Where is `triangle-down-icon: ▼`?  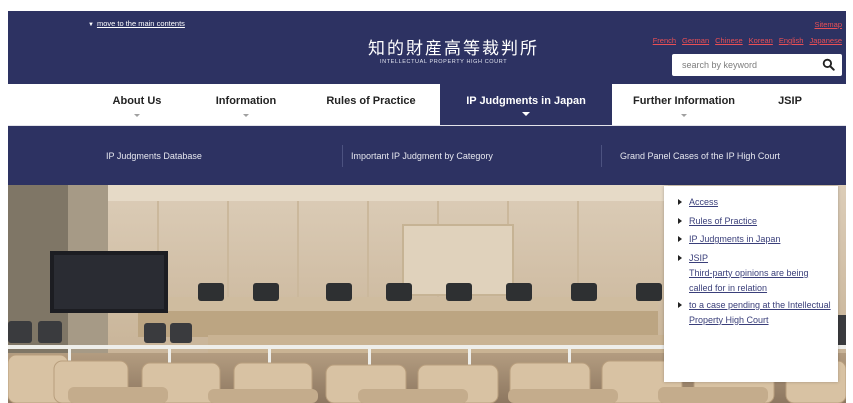
triangle-down-icon: ▼ is located at coordinates (91, 25).